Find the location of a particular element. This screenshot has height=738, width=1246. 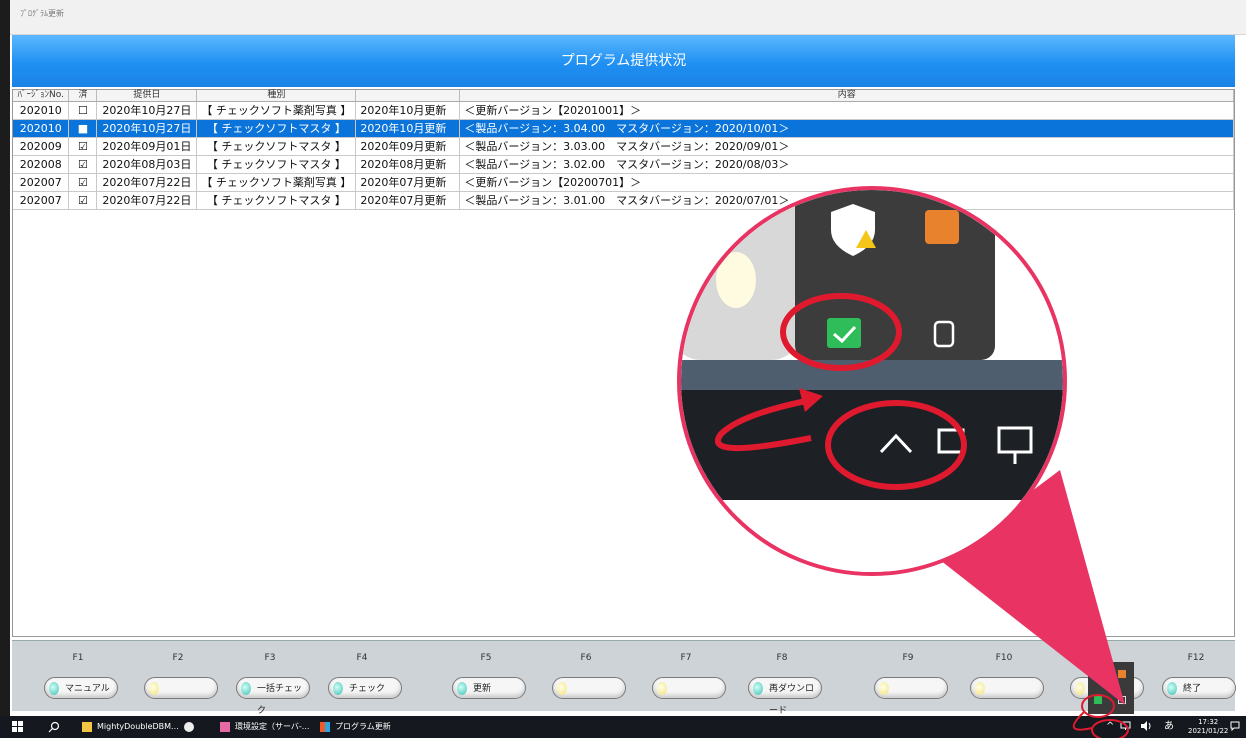

page-header: プログラム提供状況 is located at coordinates (623, 61).